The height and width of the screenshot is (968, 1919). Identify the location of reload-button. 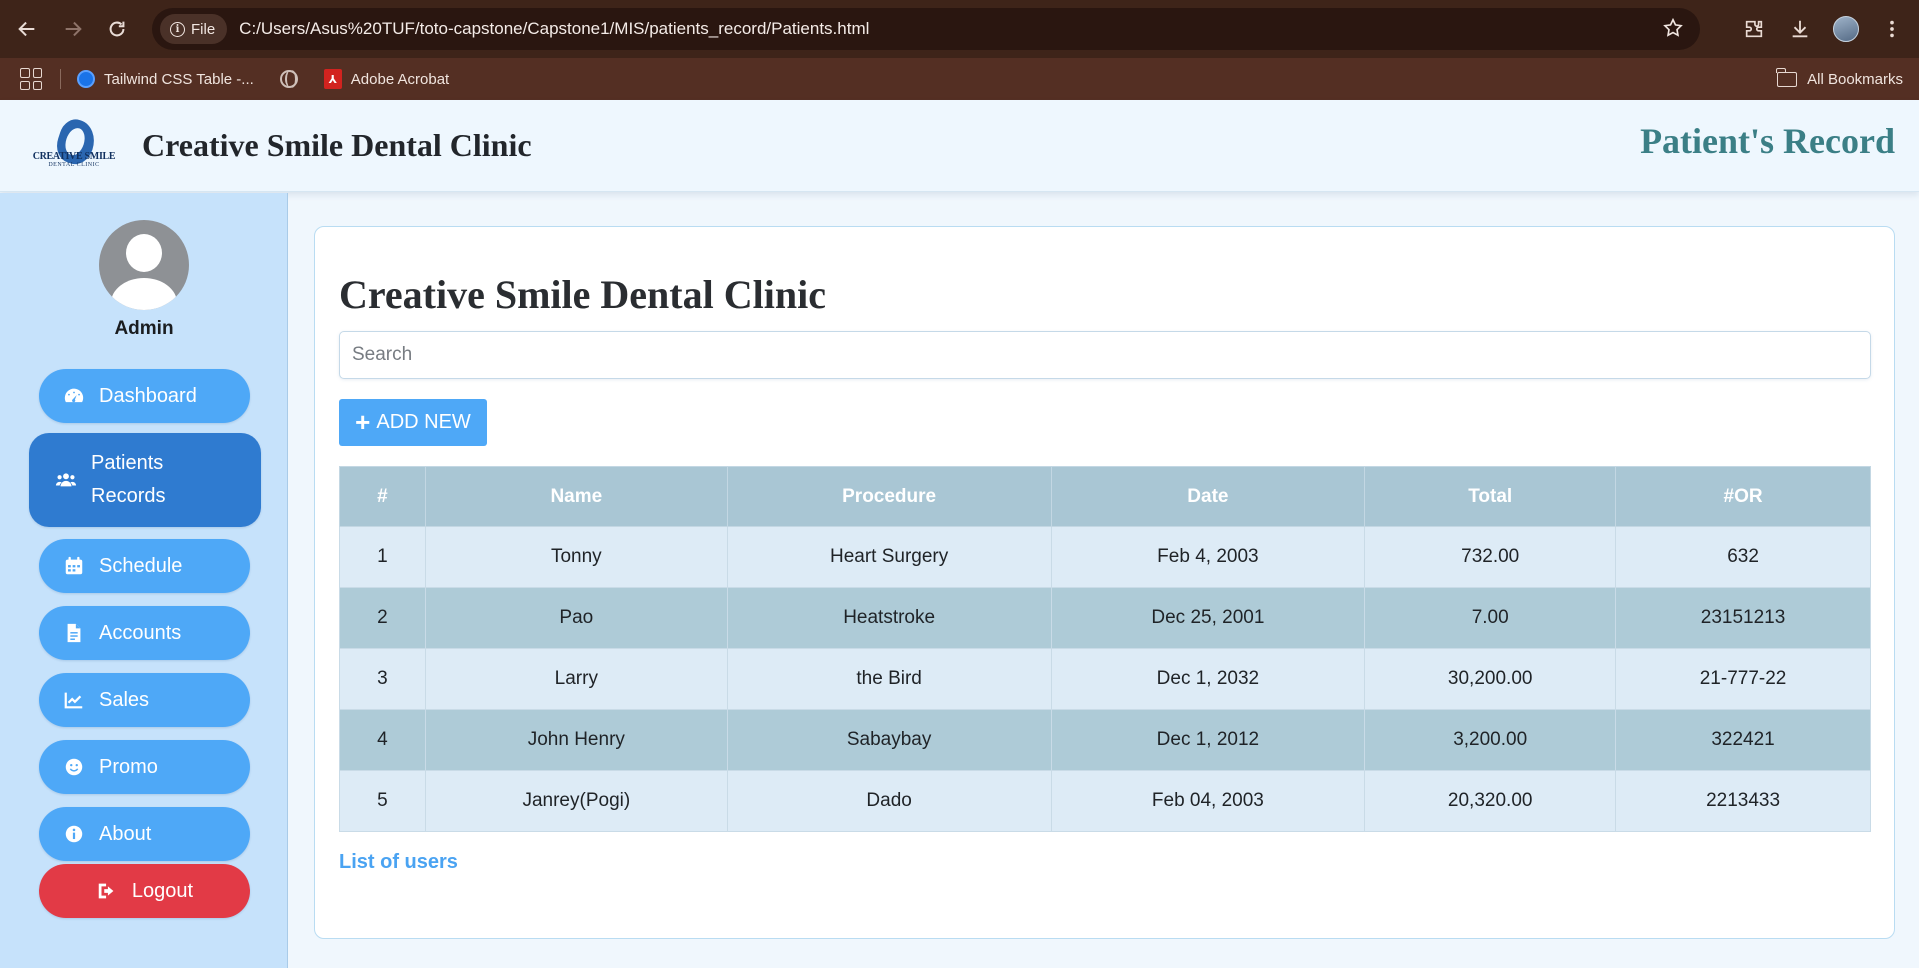
(117, 29).